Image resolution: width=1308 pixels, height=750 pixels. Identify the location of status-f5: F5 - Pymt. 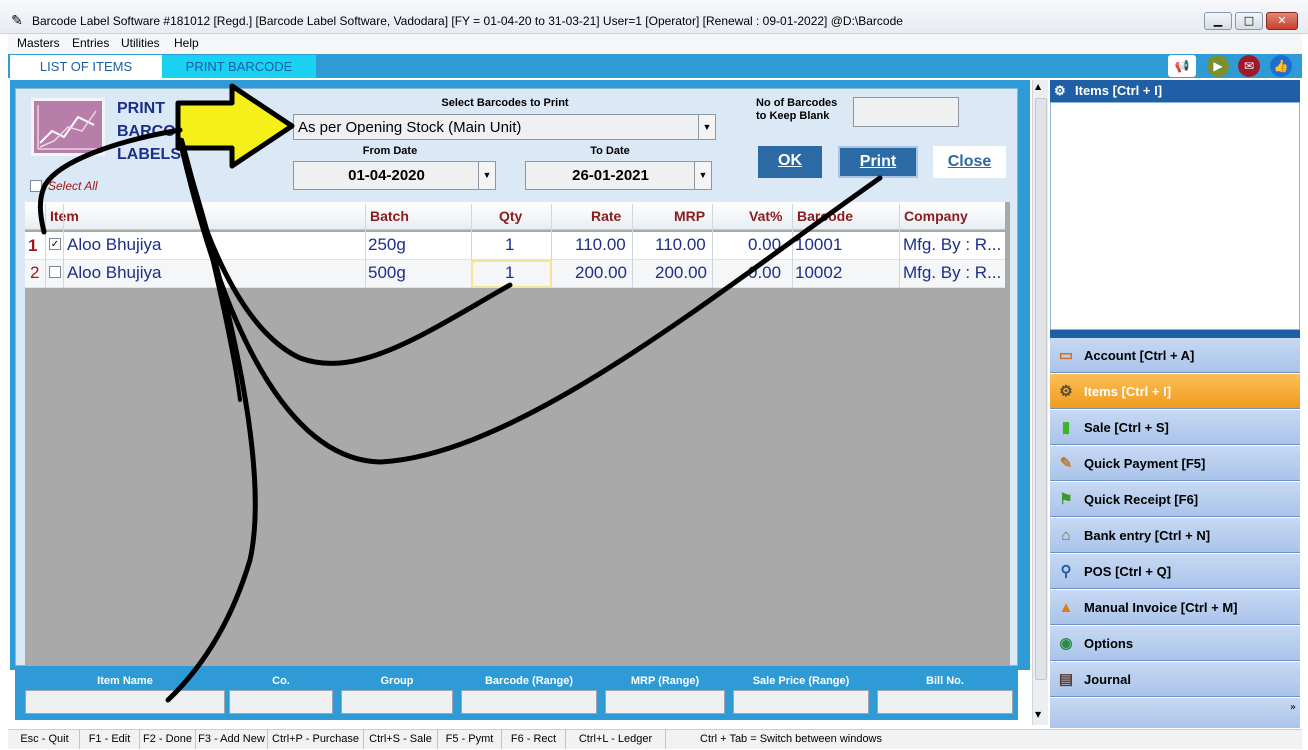
(470, 739).